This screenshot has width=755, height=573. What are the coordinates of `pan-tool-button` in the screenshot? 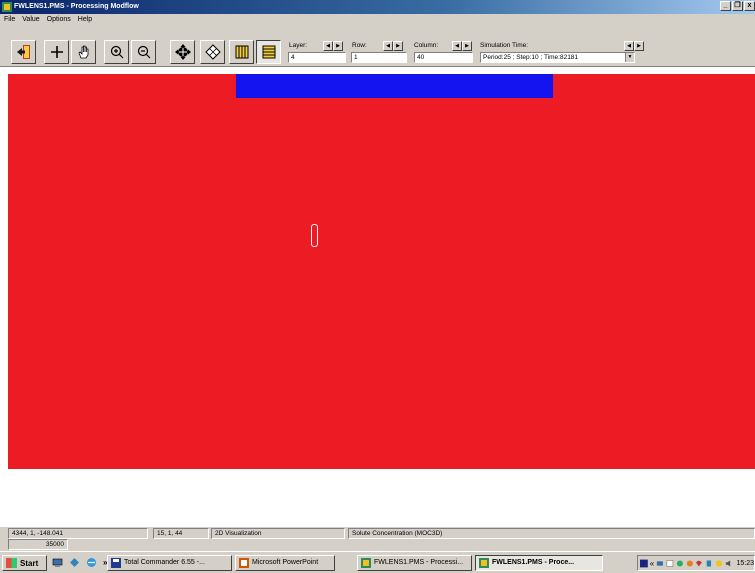 It's located at (83, 52).